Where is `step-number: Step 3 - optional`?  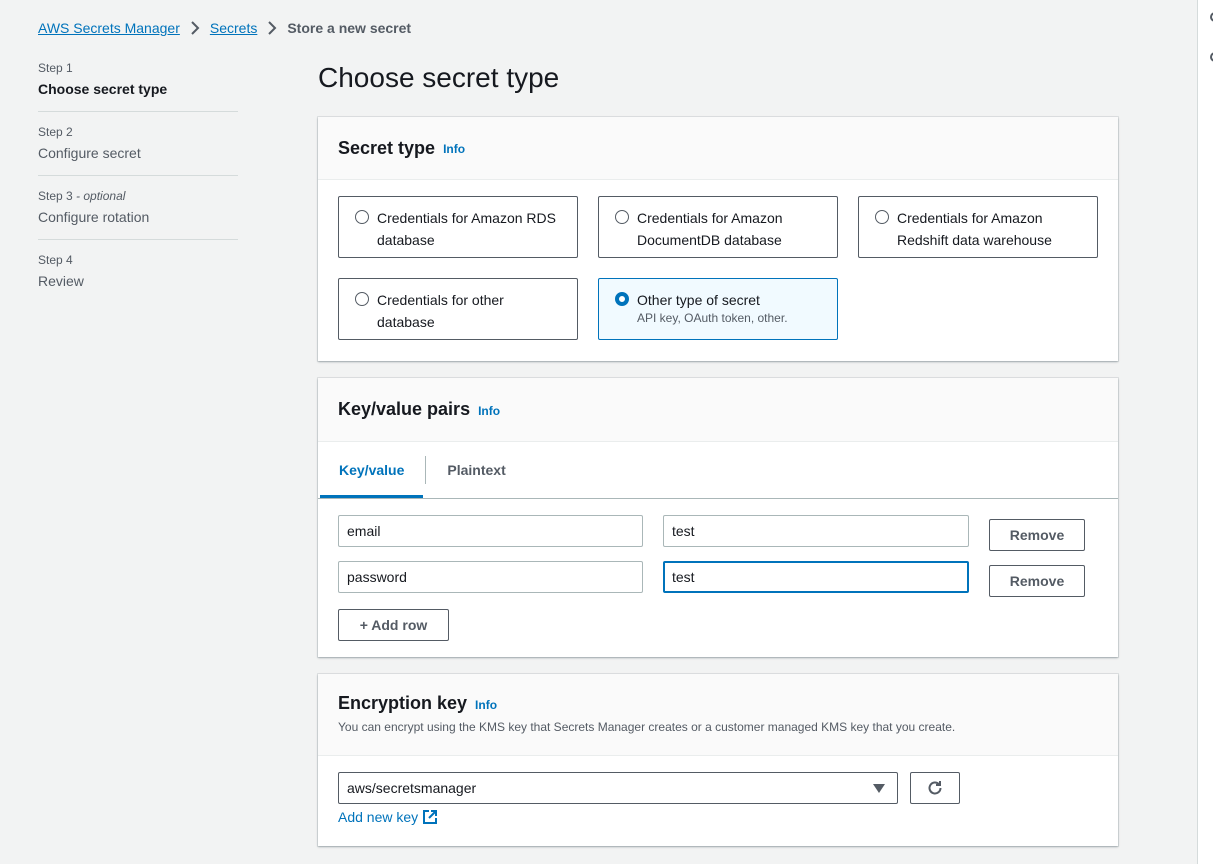 step-number: Step 3 - optional is located at coordinates (82, 196).